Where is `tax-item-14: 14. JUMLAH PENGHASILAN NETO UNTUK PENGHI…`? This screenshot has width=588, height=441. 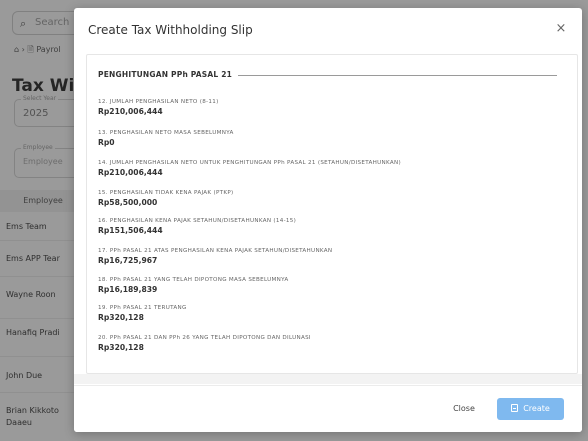 tax-item-14: 14. JUMLAH PENGHASILAN NETO UNTUK PENGHI… is located at coordinates (249, 168).